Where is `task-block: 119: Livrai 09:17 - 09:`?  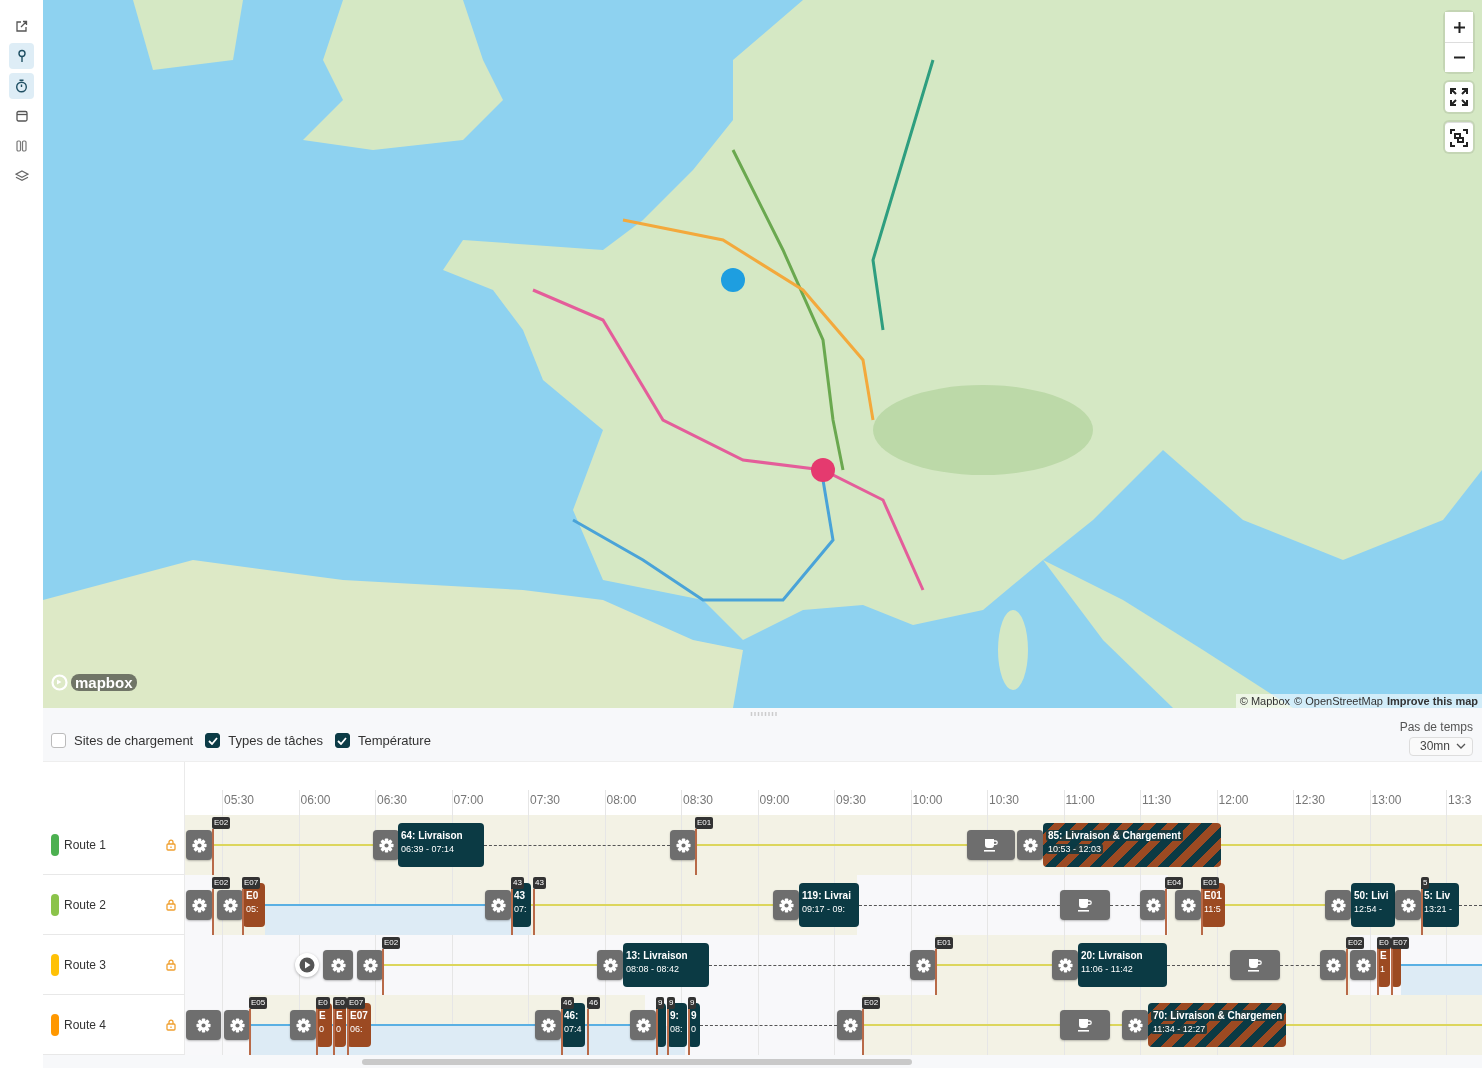
task-block: 119: Livrai 09:17 - 09: is located at coordinates (829, 905).